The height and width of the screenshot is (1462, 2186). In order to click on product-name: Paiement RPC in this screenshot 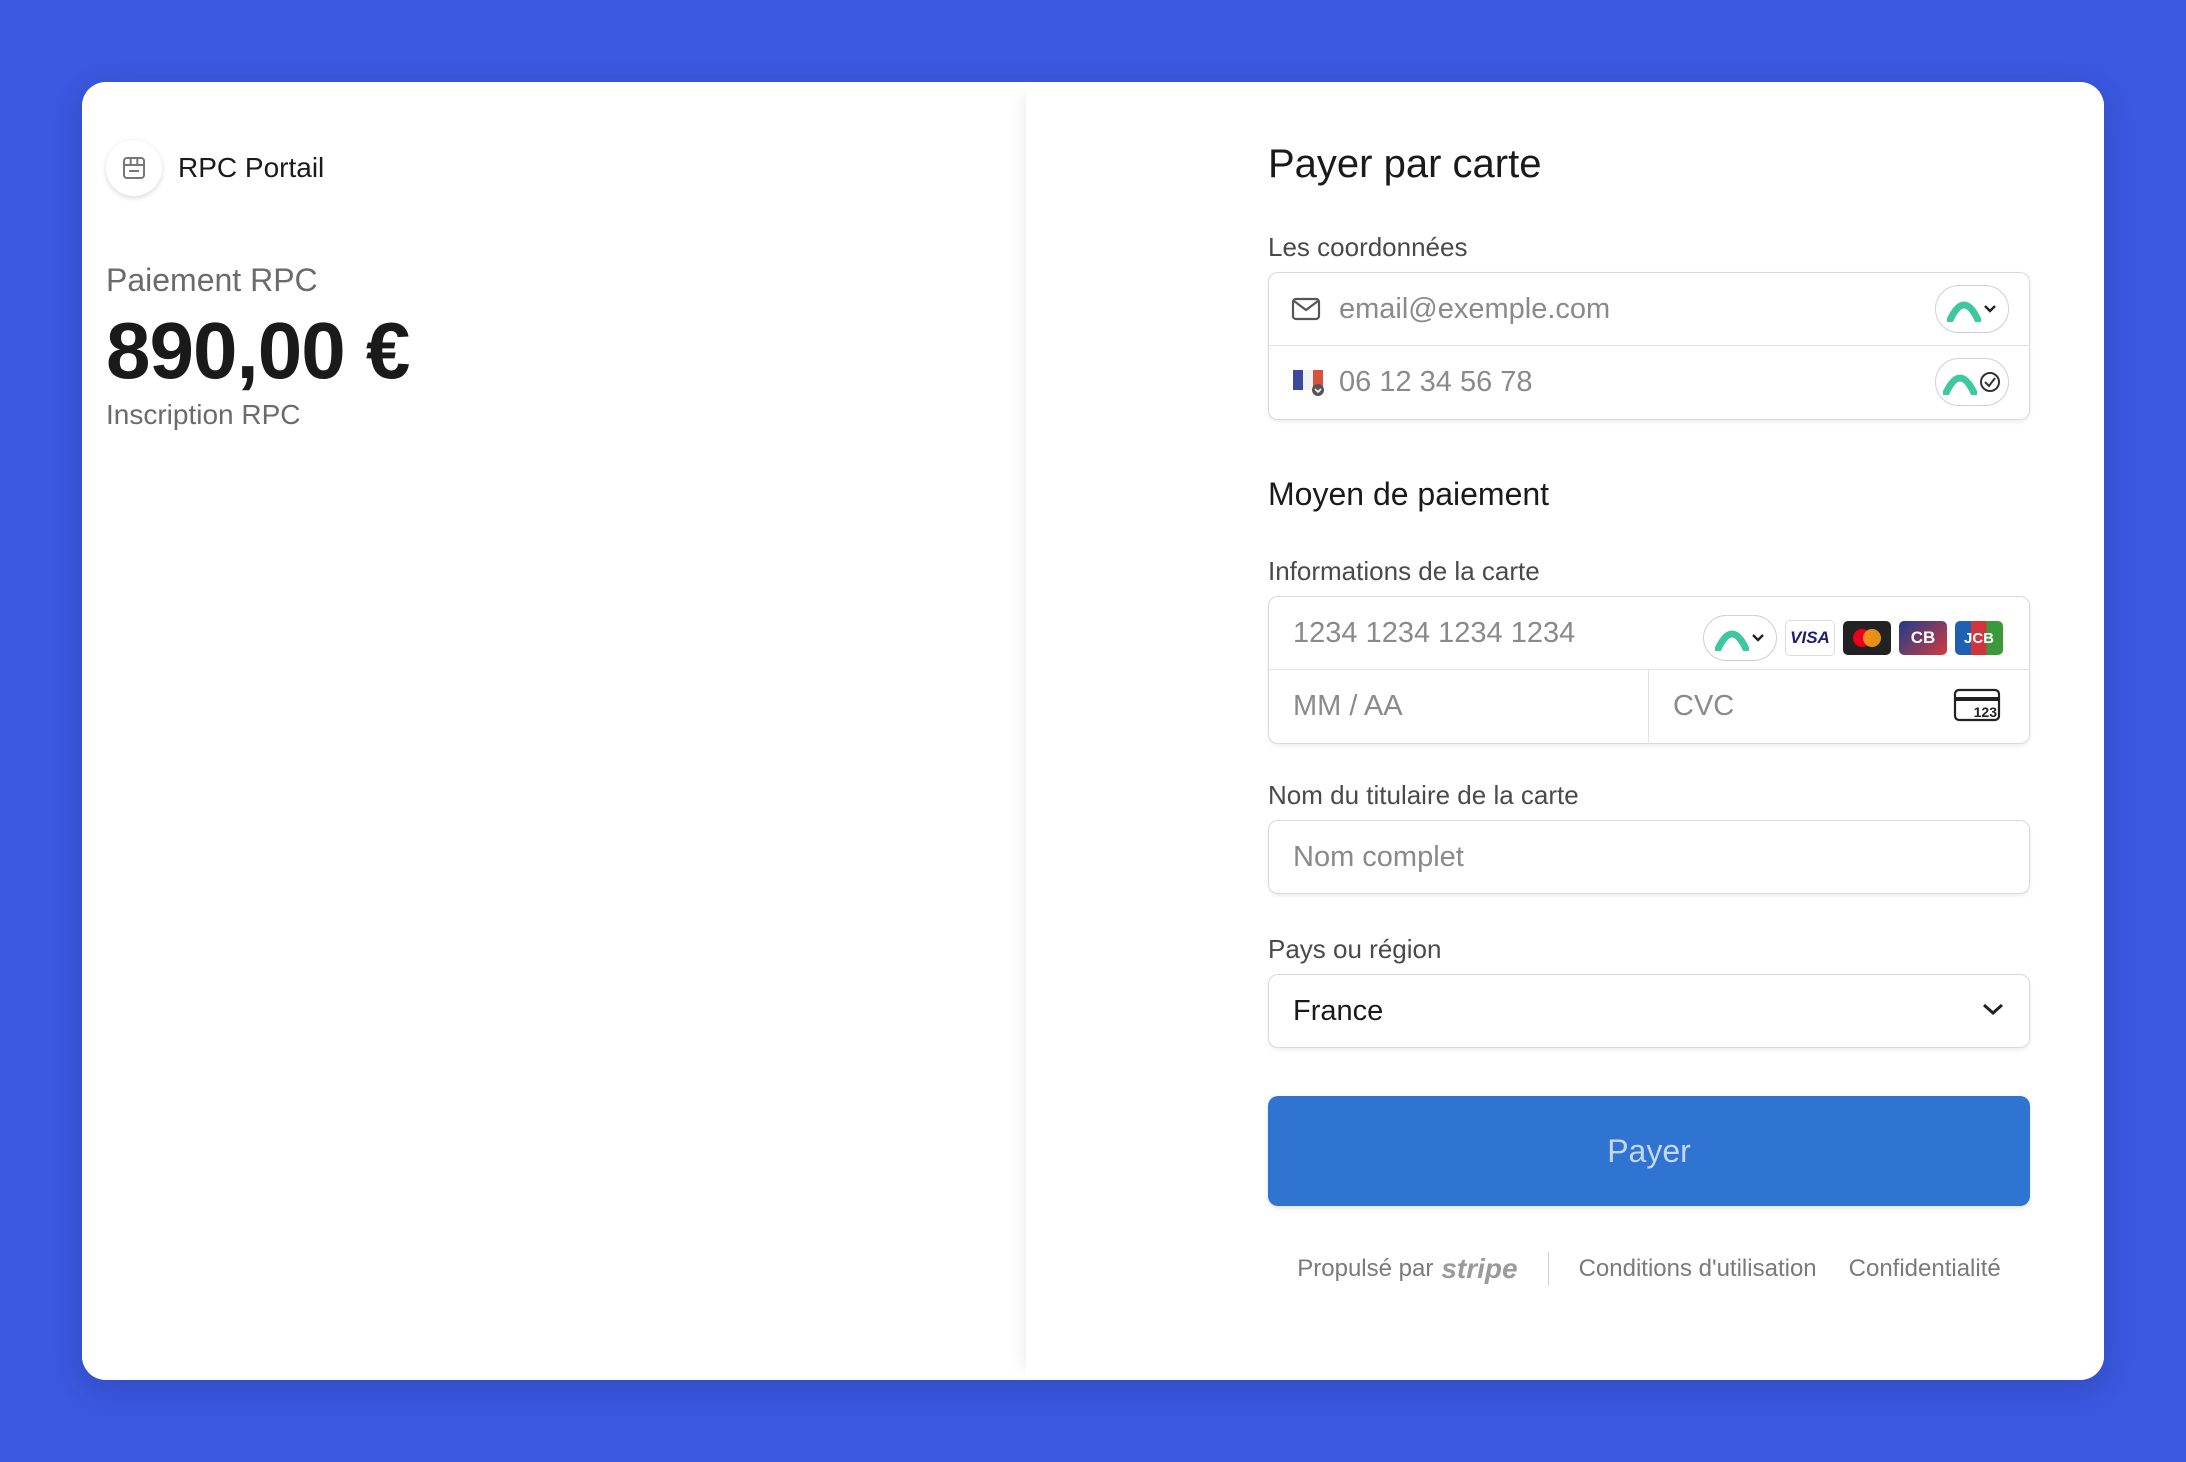, I will do `click(212, 280)`.